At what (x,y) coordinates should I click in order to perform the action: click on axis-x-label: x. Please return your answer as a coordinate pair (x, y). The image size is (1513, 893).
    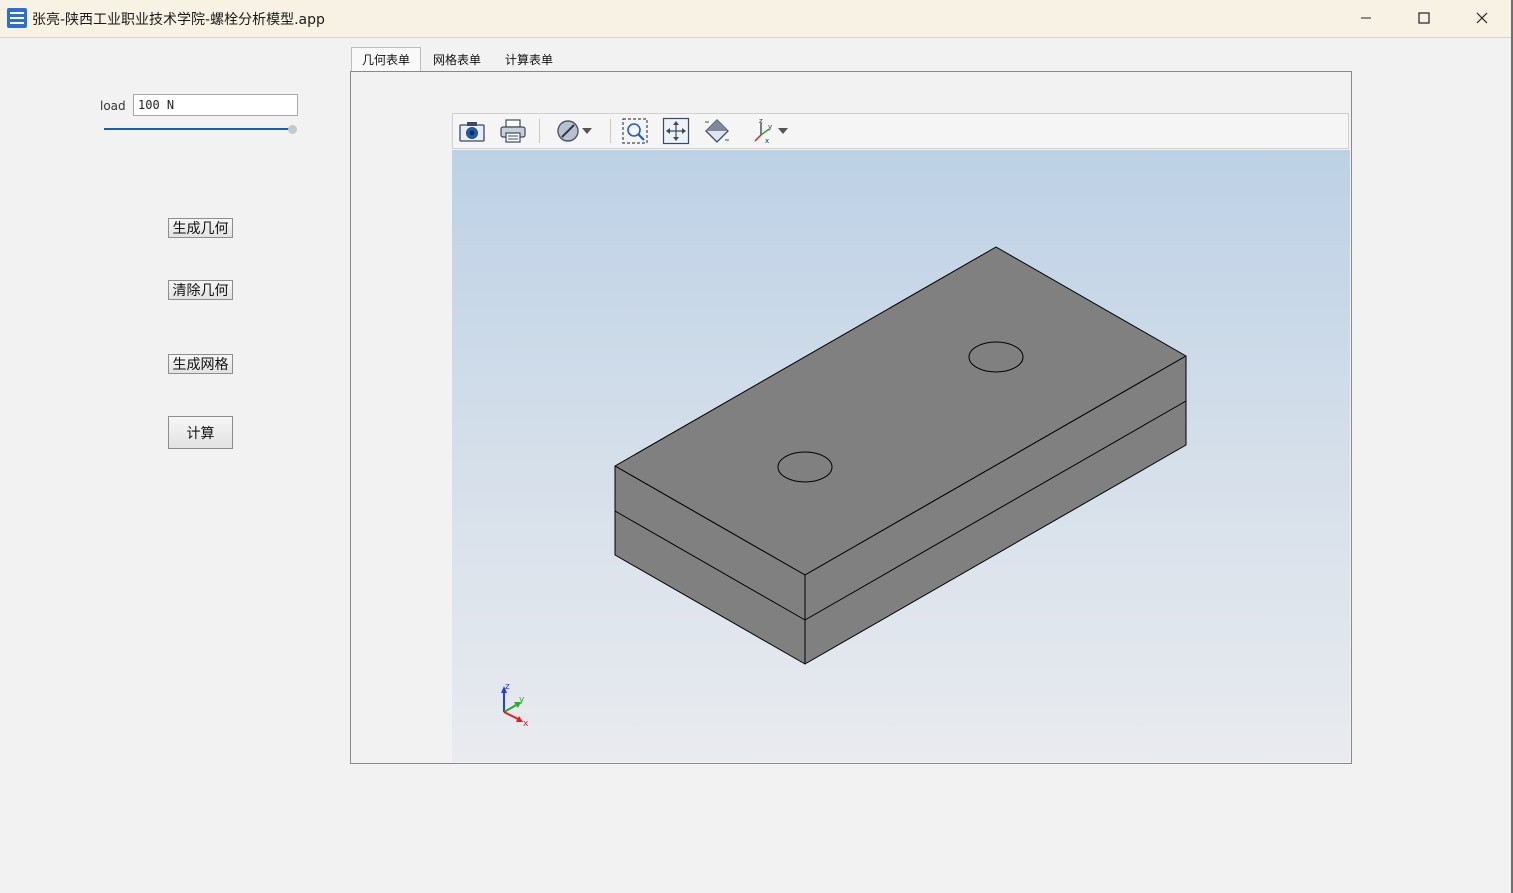
    Looking at the image, I should click on (526, 723).